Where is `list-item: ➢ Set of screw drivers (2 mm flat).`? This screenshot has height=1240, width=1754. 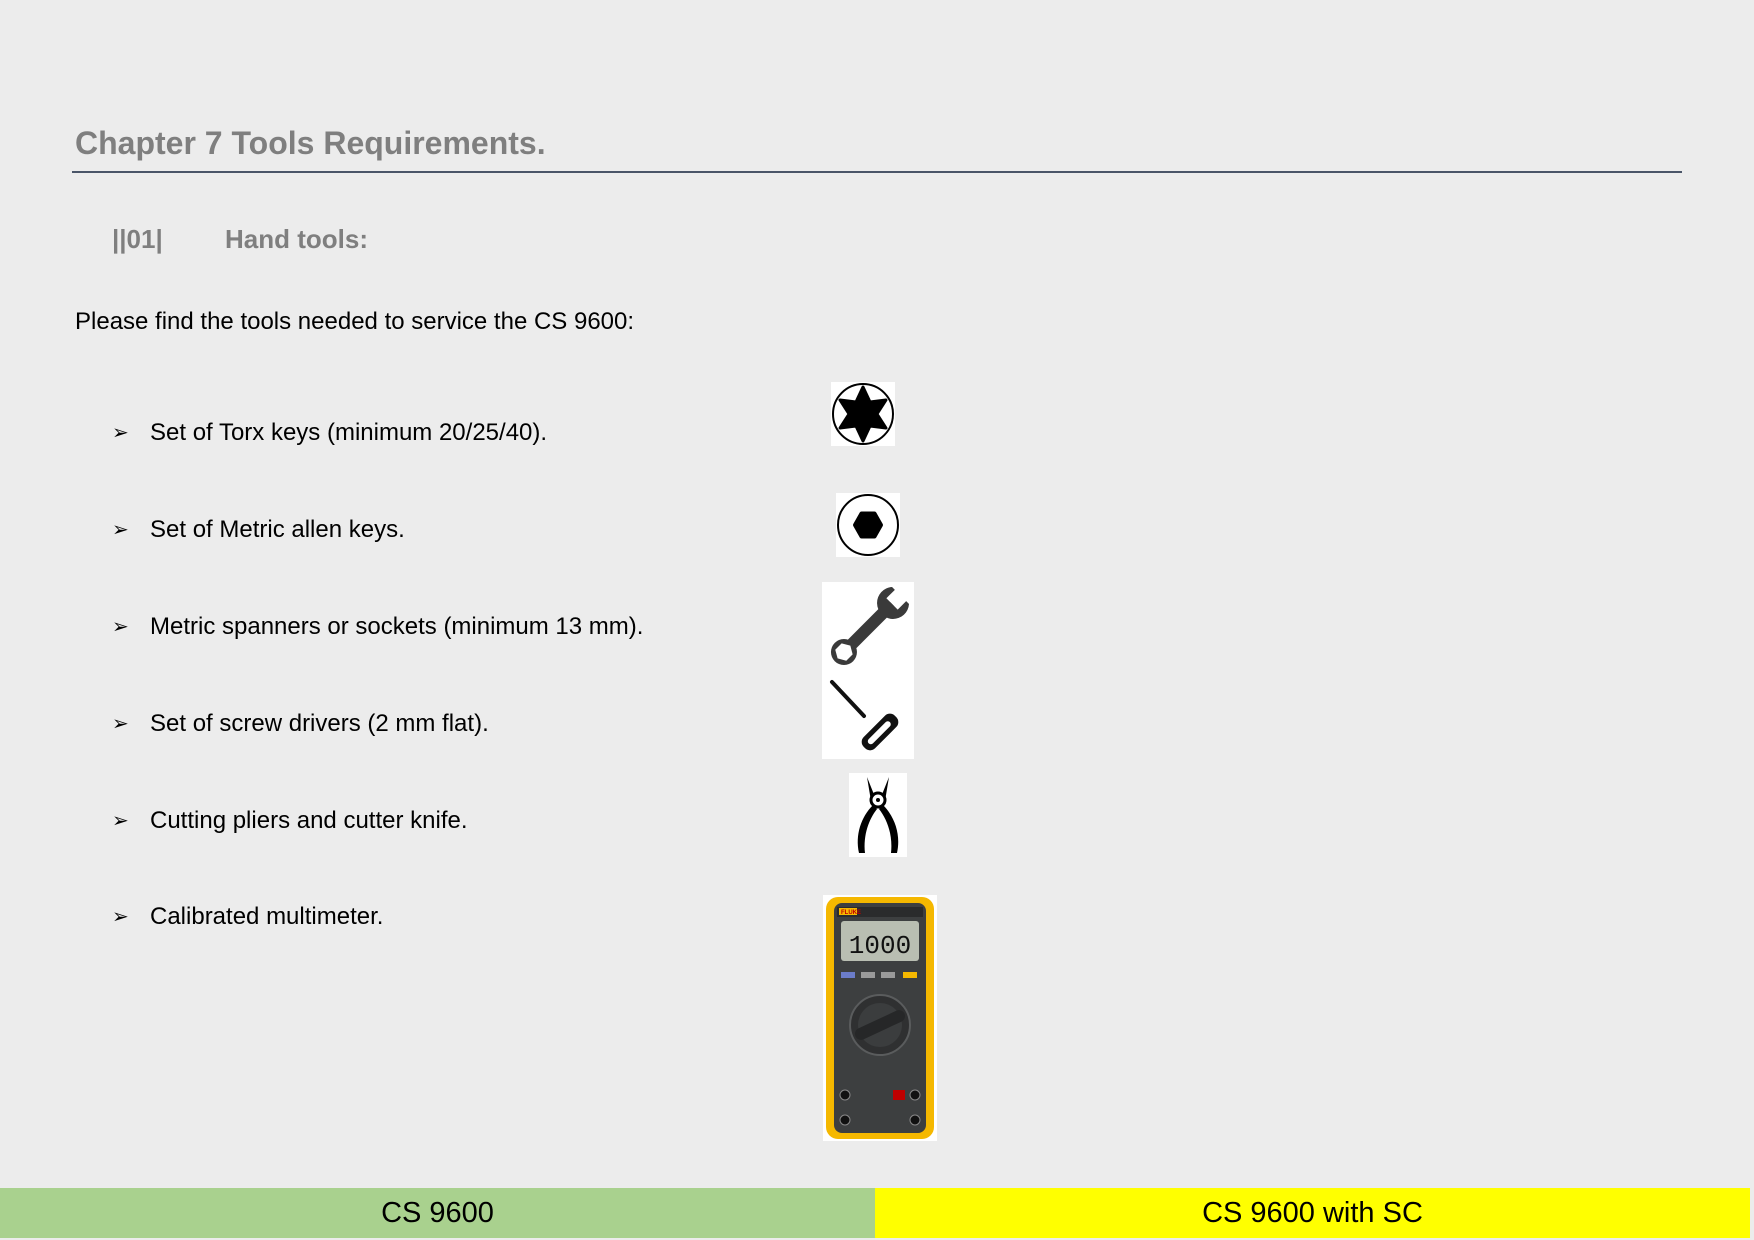 list-item: ➢ Set of screw drivers (2 mm flat). is located at coordinates (300, 724).